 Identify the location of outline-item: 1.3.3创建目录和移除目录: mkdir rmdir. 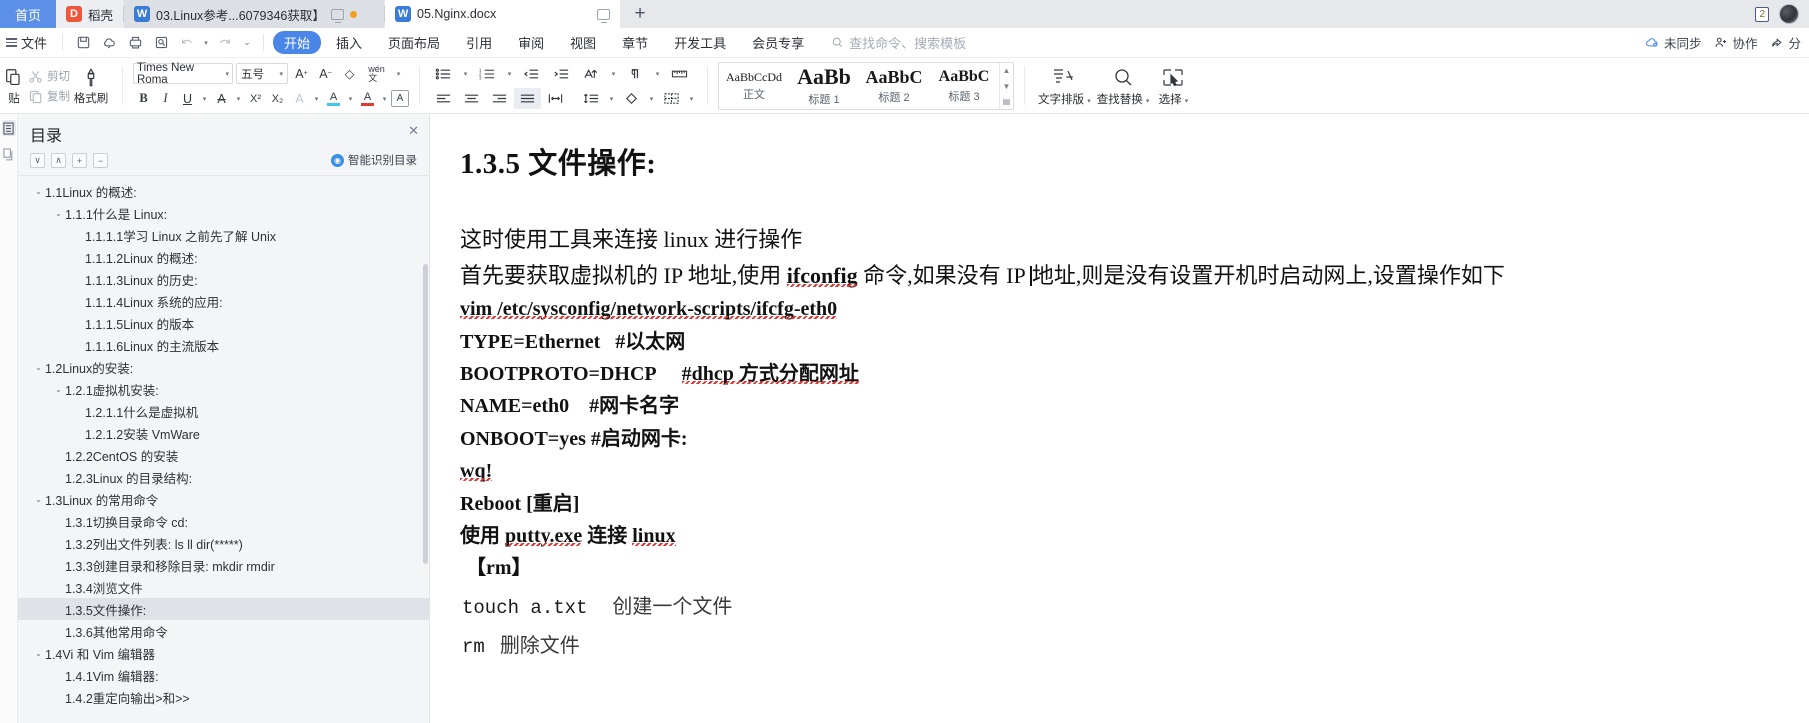
(223, 565).